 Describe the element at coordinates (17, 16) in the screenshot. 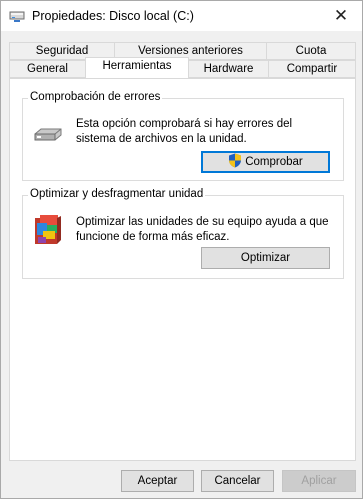

I see `drive-title-icon` at that location.